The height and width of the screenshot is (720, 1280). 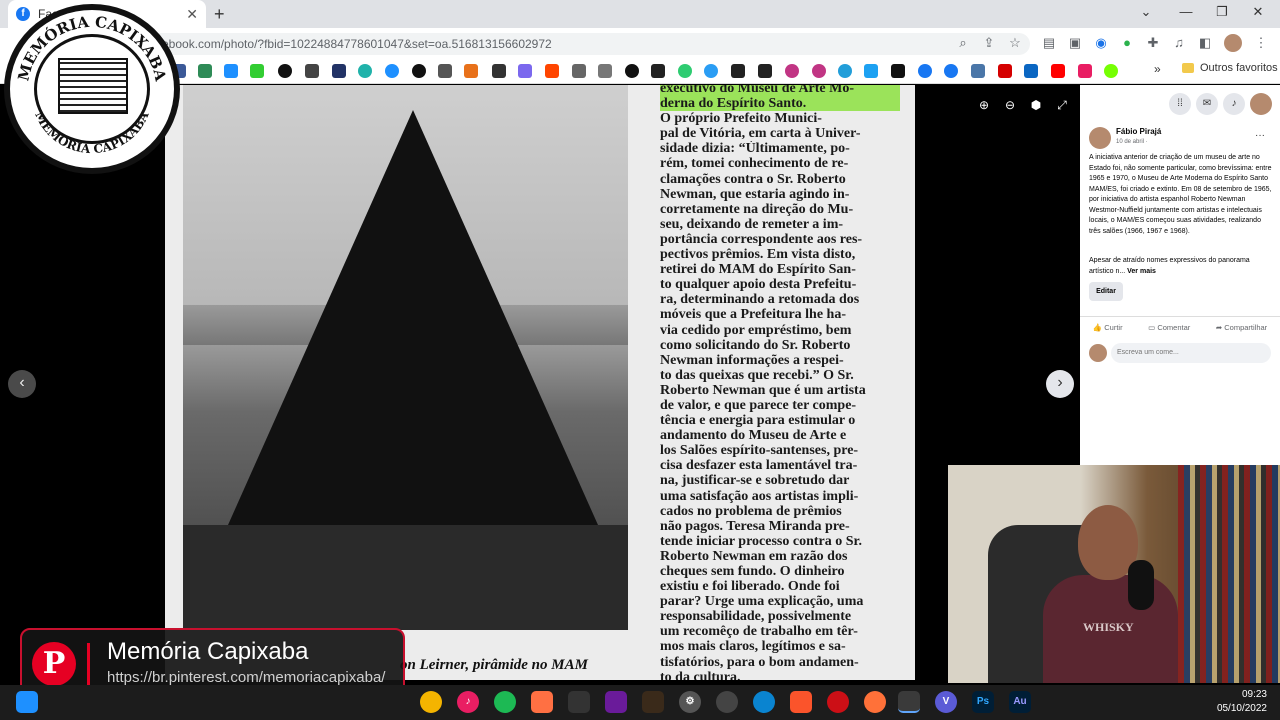 I want to click on previous-photo-button: ‹, so click(x=22, y=384).